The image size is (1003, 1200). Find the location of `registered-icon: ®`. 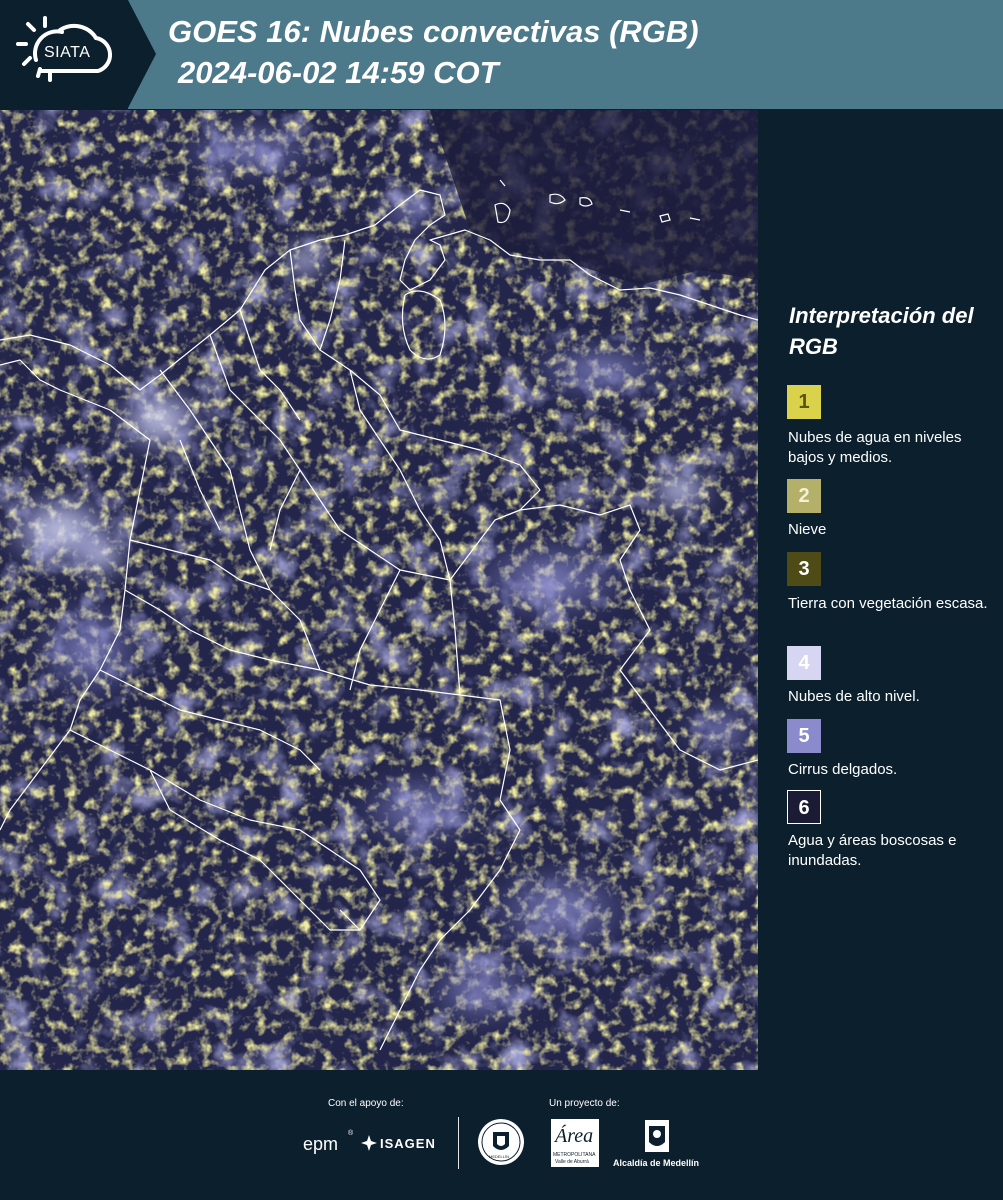

registered-icon: ® is located at coordinates (351, 1133).